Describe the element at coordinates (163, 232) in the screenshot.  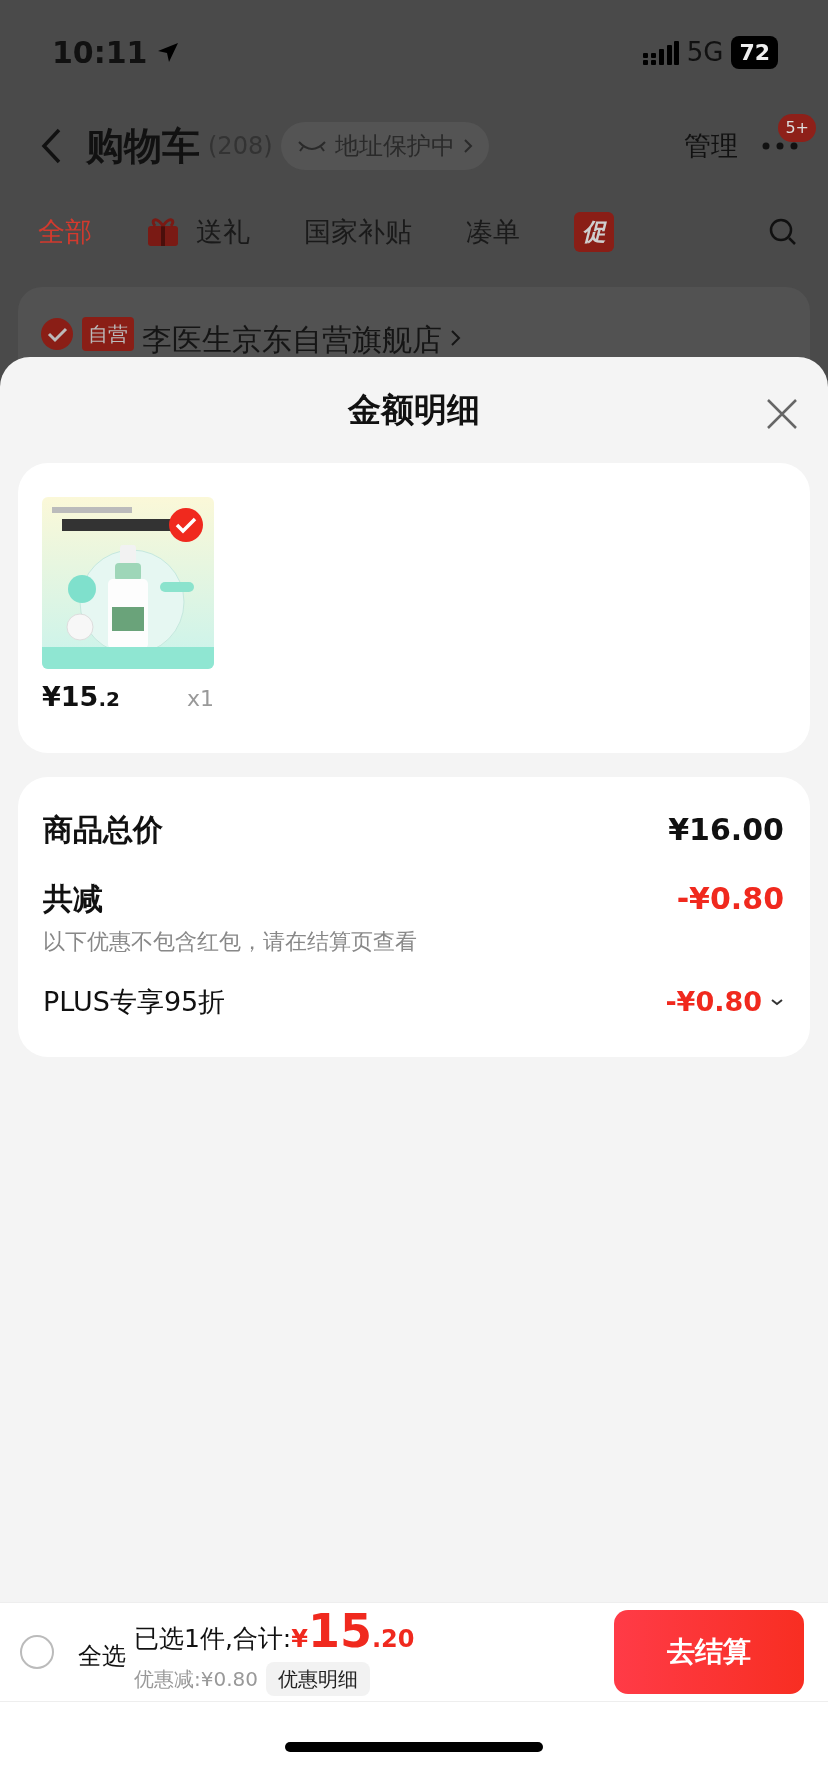
I see `gift-icon` at that location.